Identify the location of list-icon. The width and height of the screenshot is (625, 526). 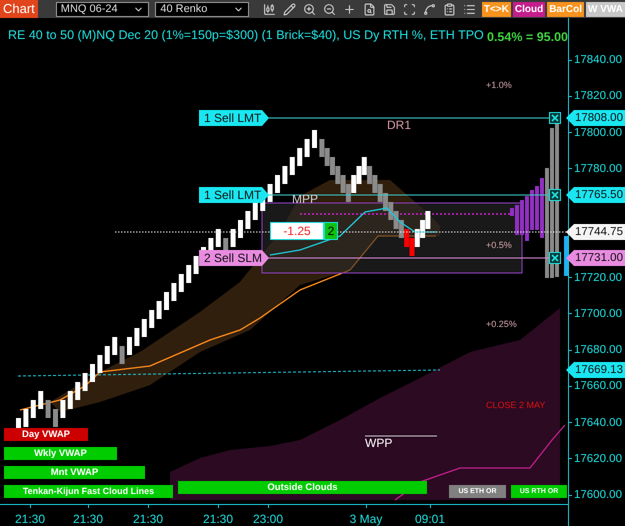
(469, 9).